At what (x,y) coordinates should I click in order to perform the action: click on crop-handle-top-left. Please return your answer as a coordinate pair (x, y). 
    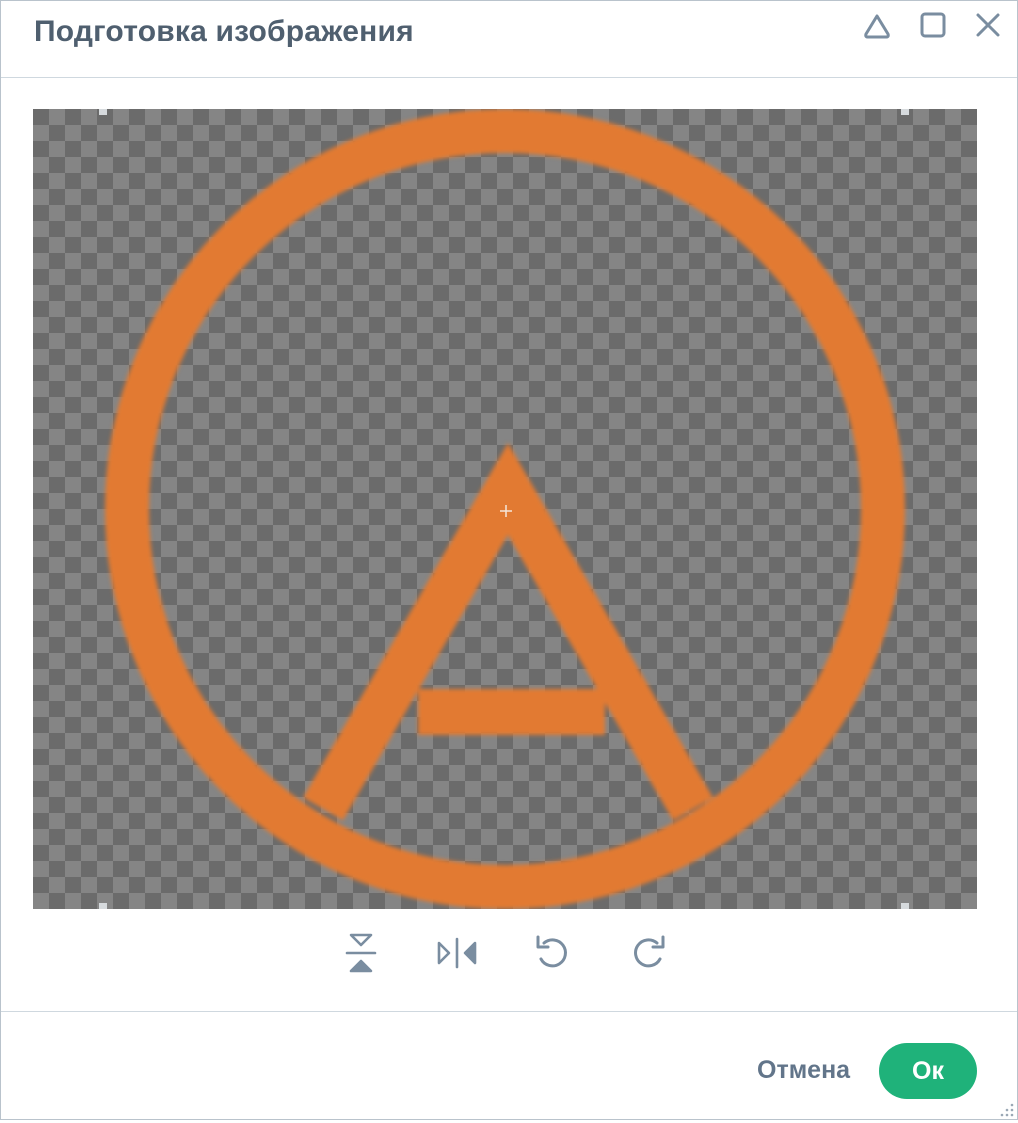
    Looking at the image, I should click on (103, 112).